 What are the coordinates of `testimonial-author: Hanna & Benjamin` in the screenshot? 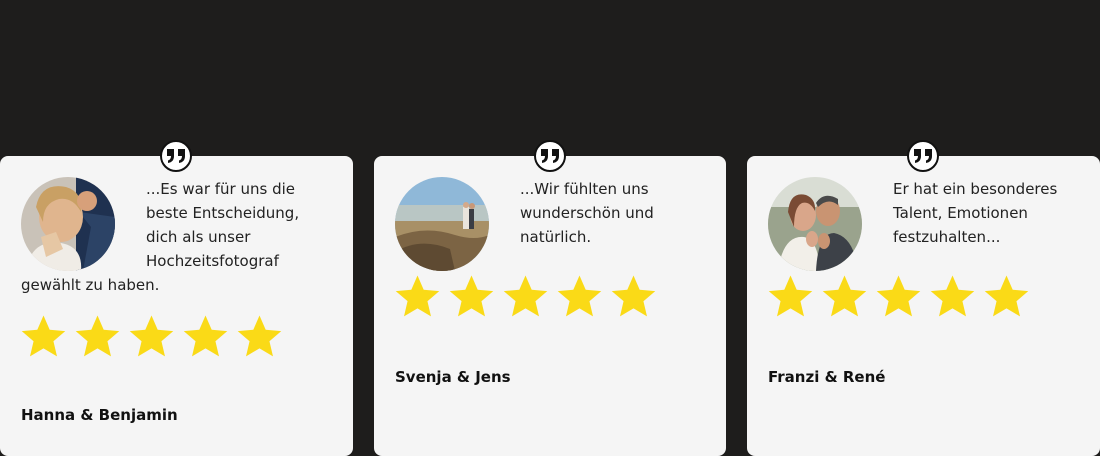 It's located at (99, 415).